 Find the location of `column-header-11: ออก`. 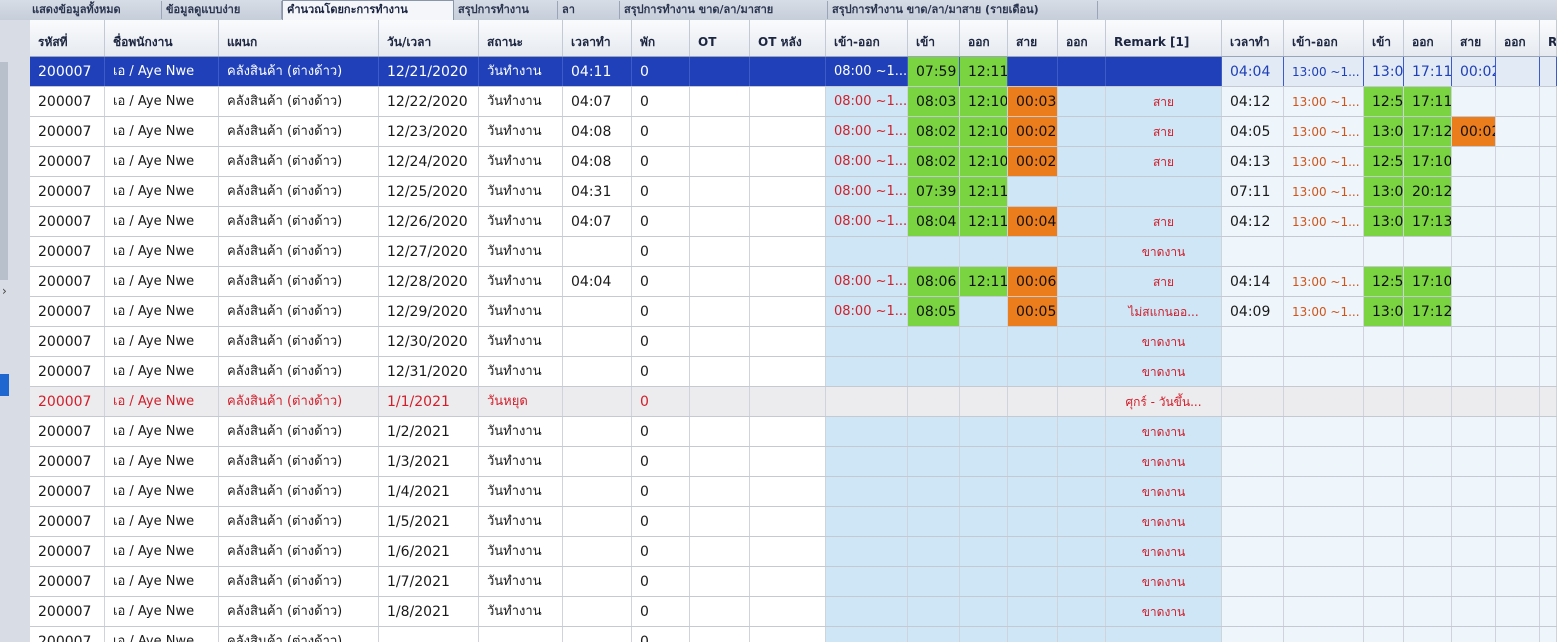

column-header-11: ออก is located at coordinates (984, 38).